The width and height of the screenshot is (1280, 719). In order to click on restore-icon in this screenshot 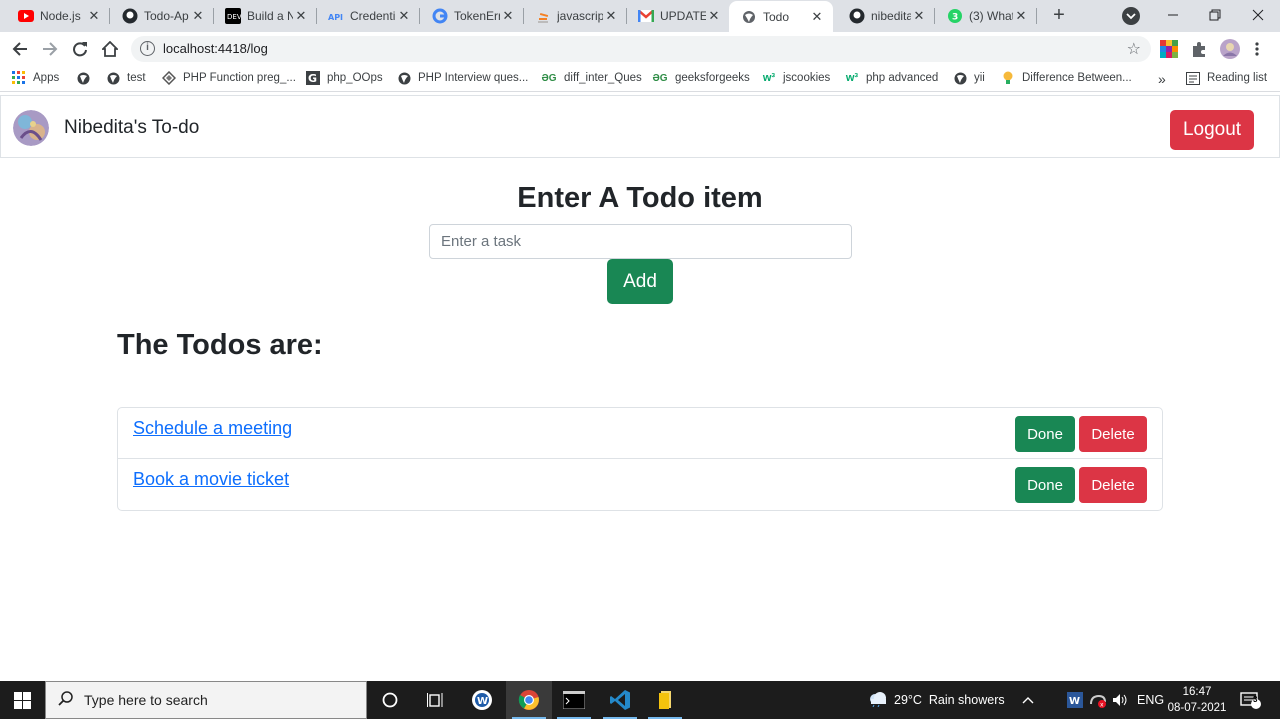, I will do `click(1215, 15)`.